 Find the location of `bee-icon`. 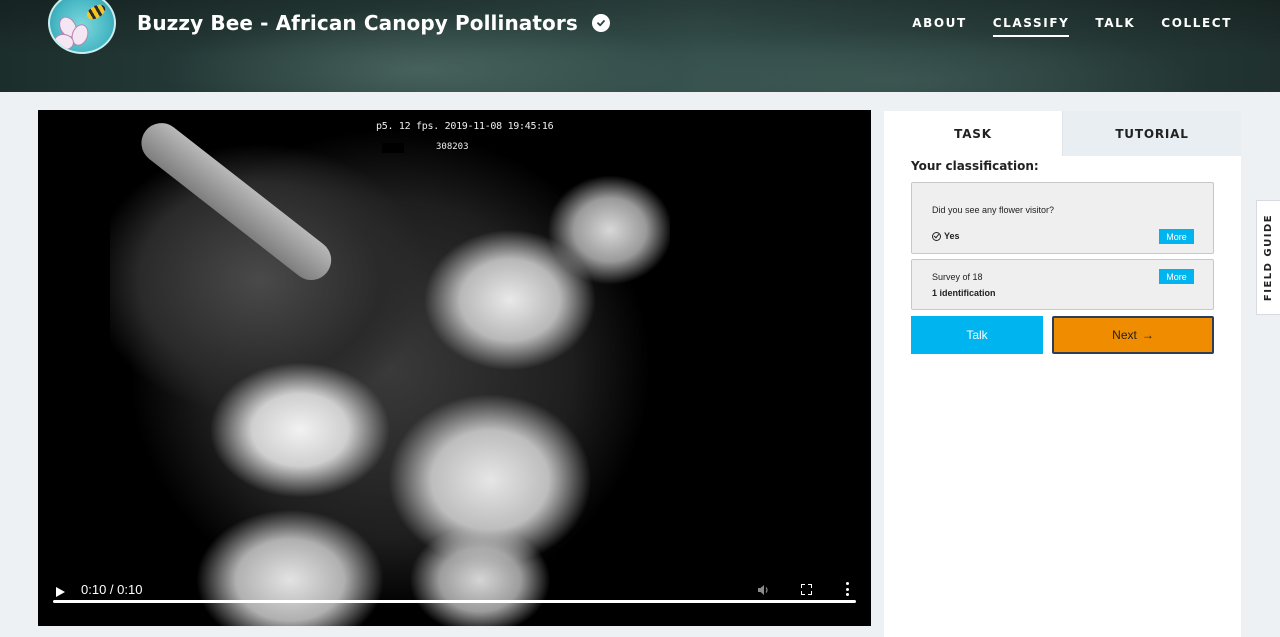

bee-icon is located at coordinates (96, 12).